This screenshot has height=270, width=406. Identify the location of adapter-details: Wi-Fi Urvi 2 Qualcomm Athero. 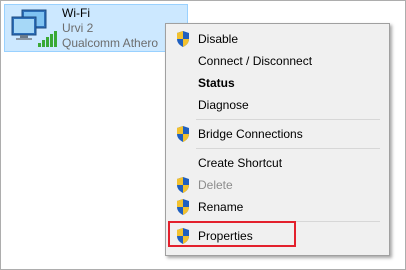
(110, 28).